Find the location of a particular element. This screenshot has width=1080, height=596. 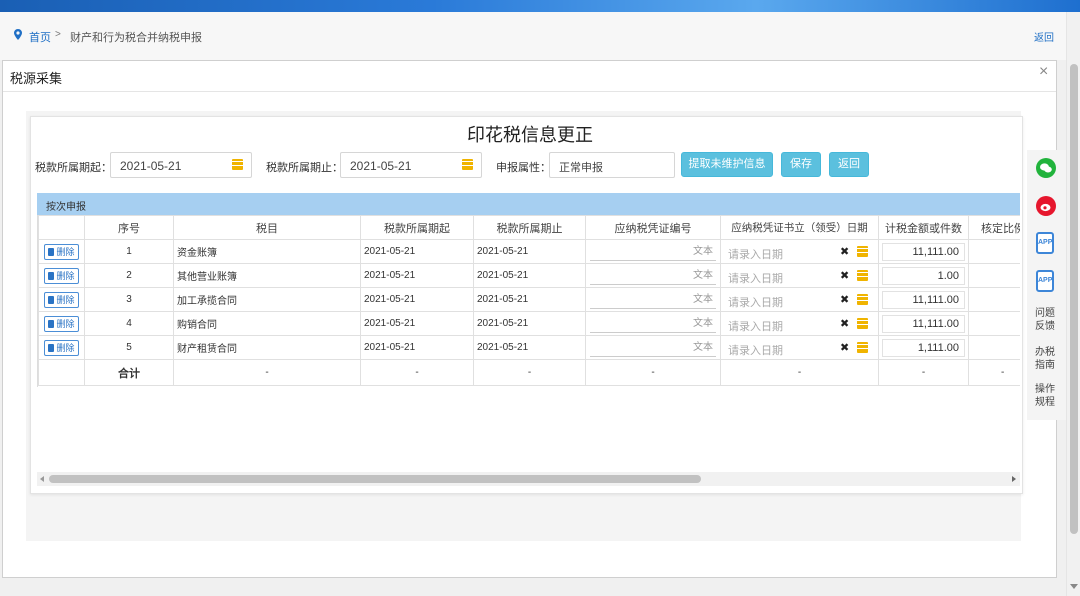

row-item: 购销合同 is located at coordinates (267, 323).